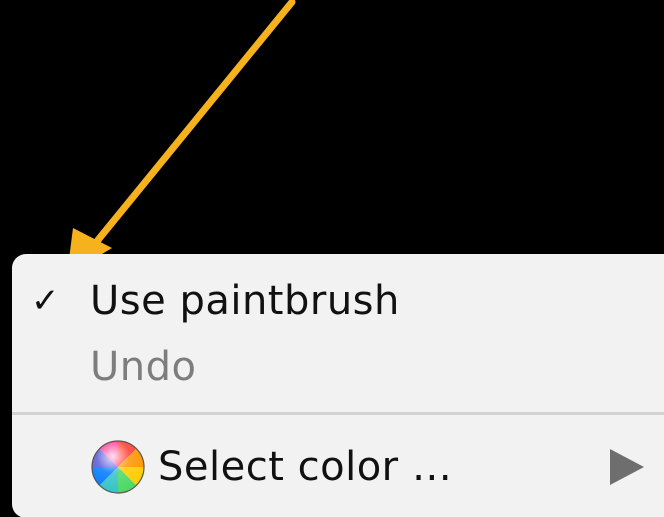 The height and width of the screenshot is (517, 664). Describe the element at coordinates (118, 467) in the screenshot. I see `color-wheel-icon` at that location.